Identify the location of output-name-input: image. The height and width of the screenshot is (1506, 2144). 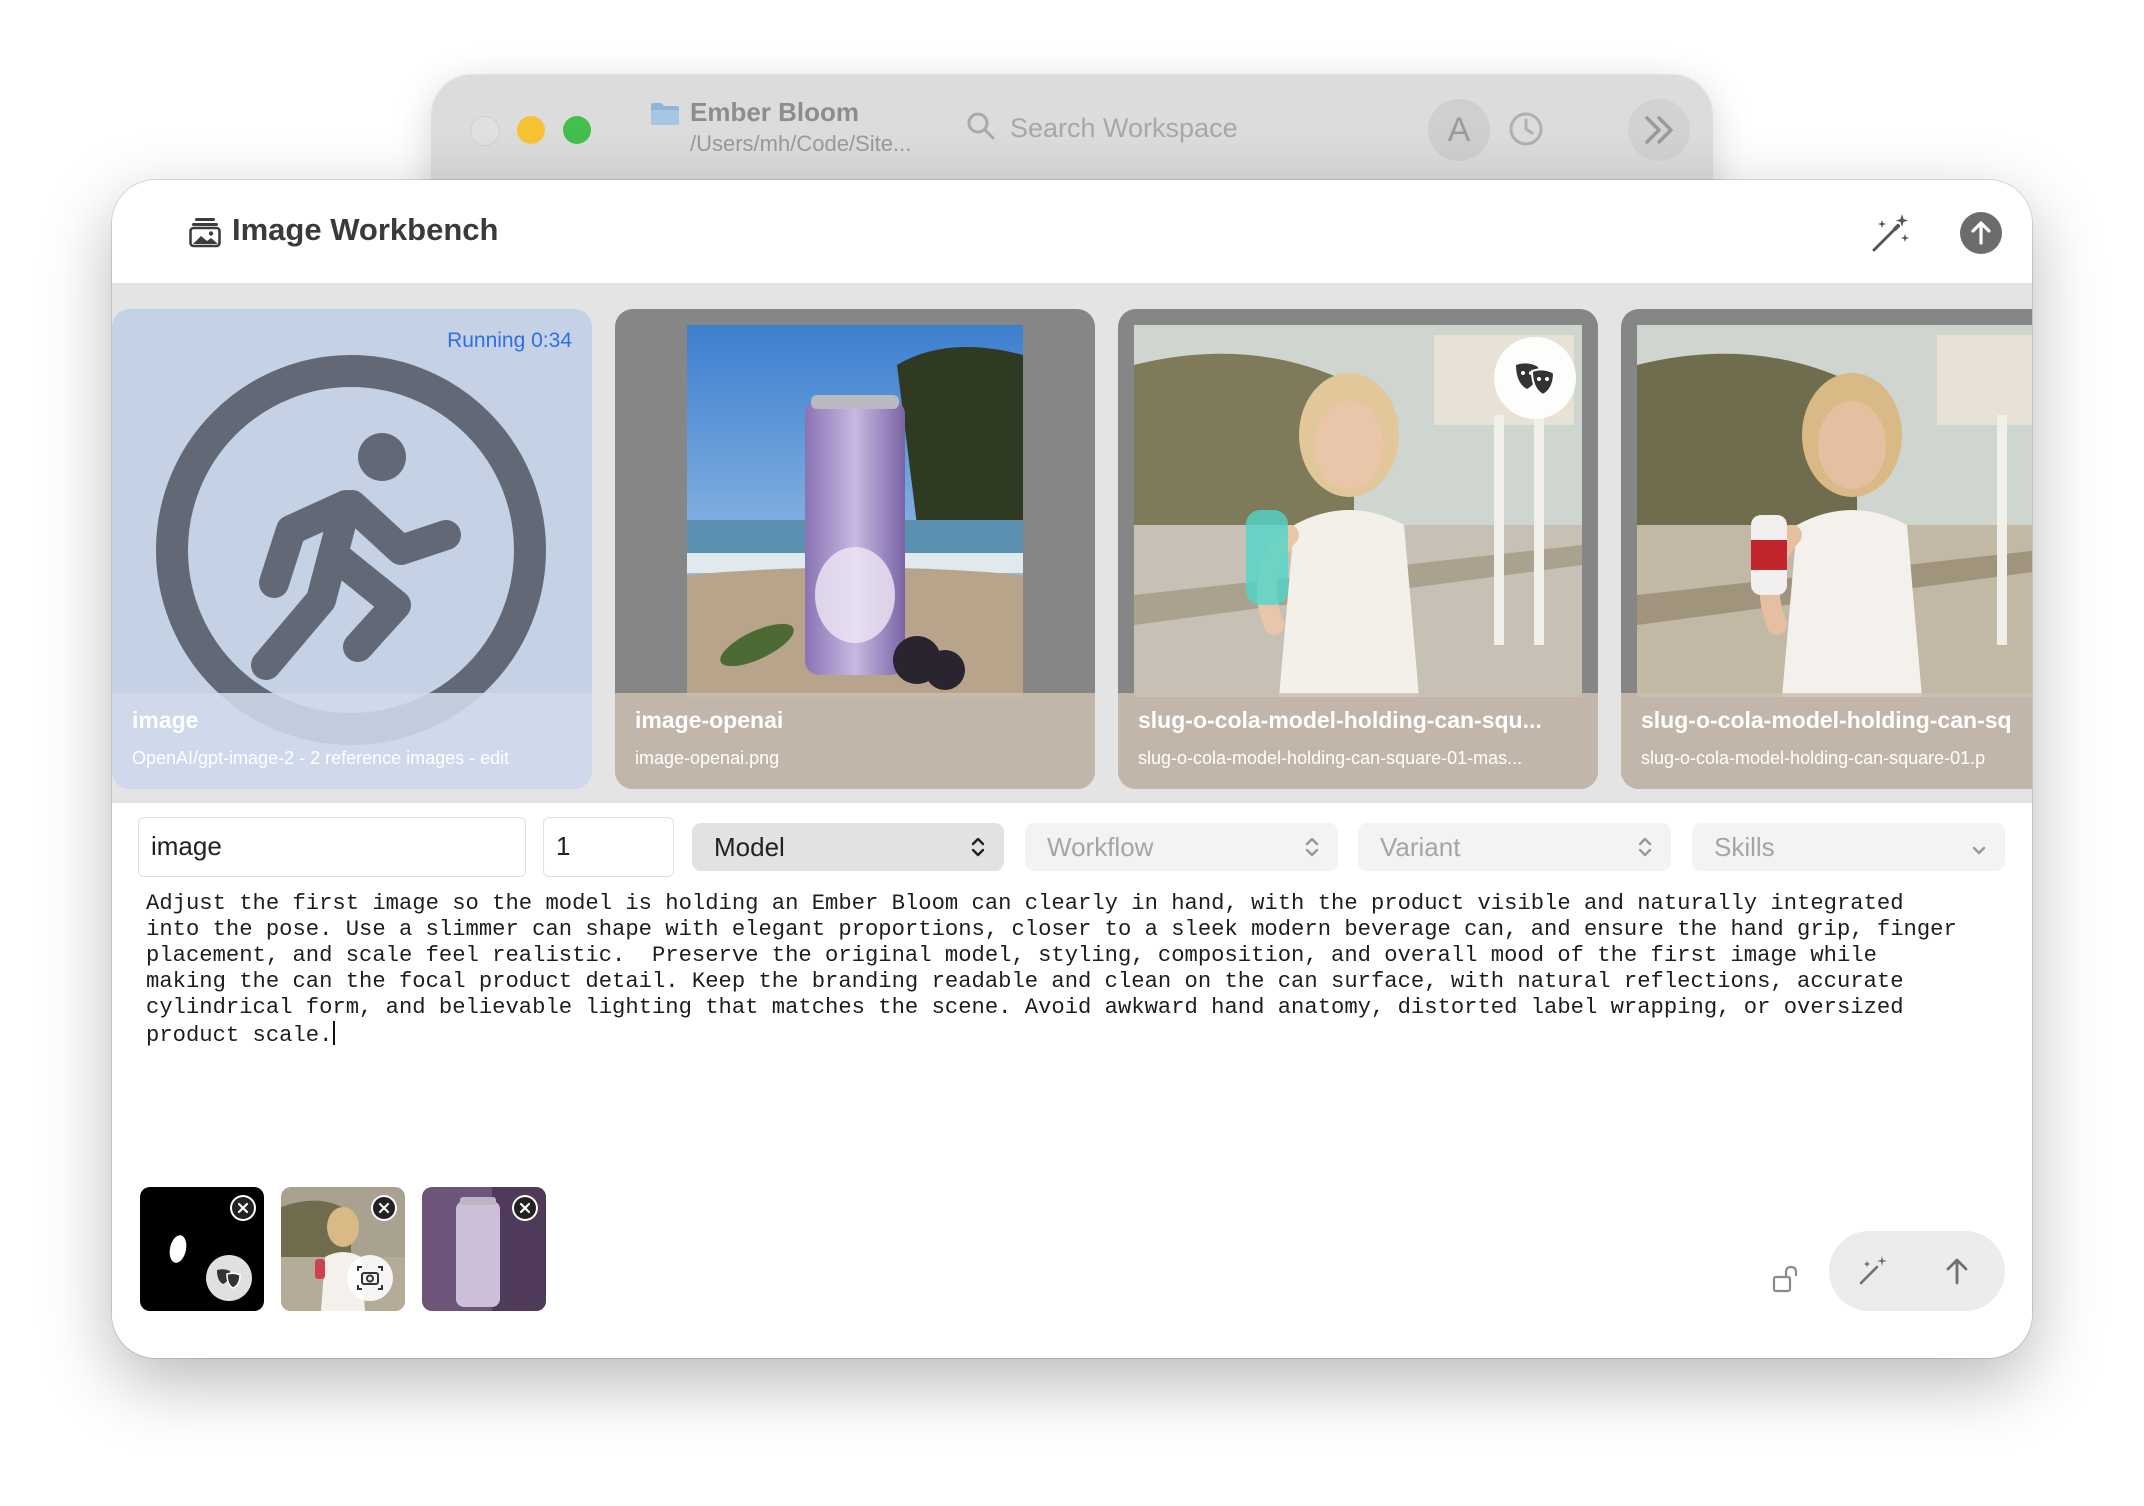
(332, 847).